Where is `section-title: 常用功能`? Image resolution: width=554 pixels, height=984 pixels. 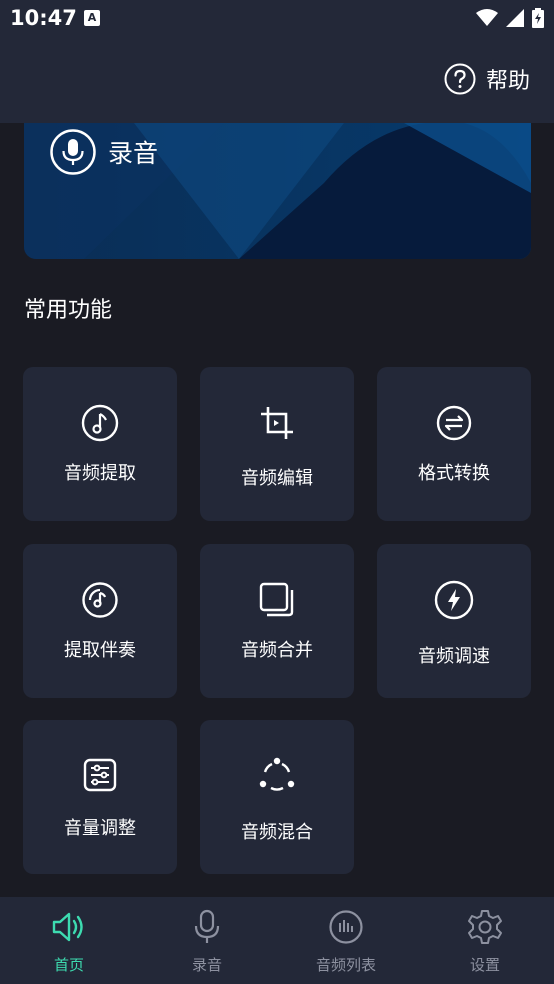
section-title: 常用功能 is located at coordinates (68, 310).